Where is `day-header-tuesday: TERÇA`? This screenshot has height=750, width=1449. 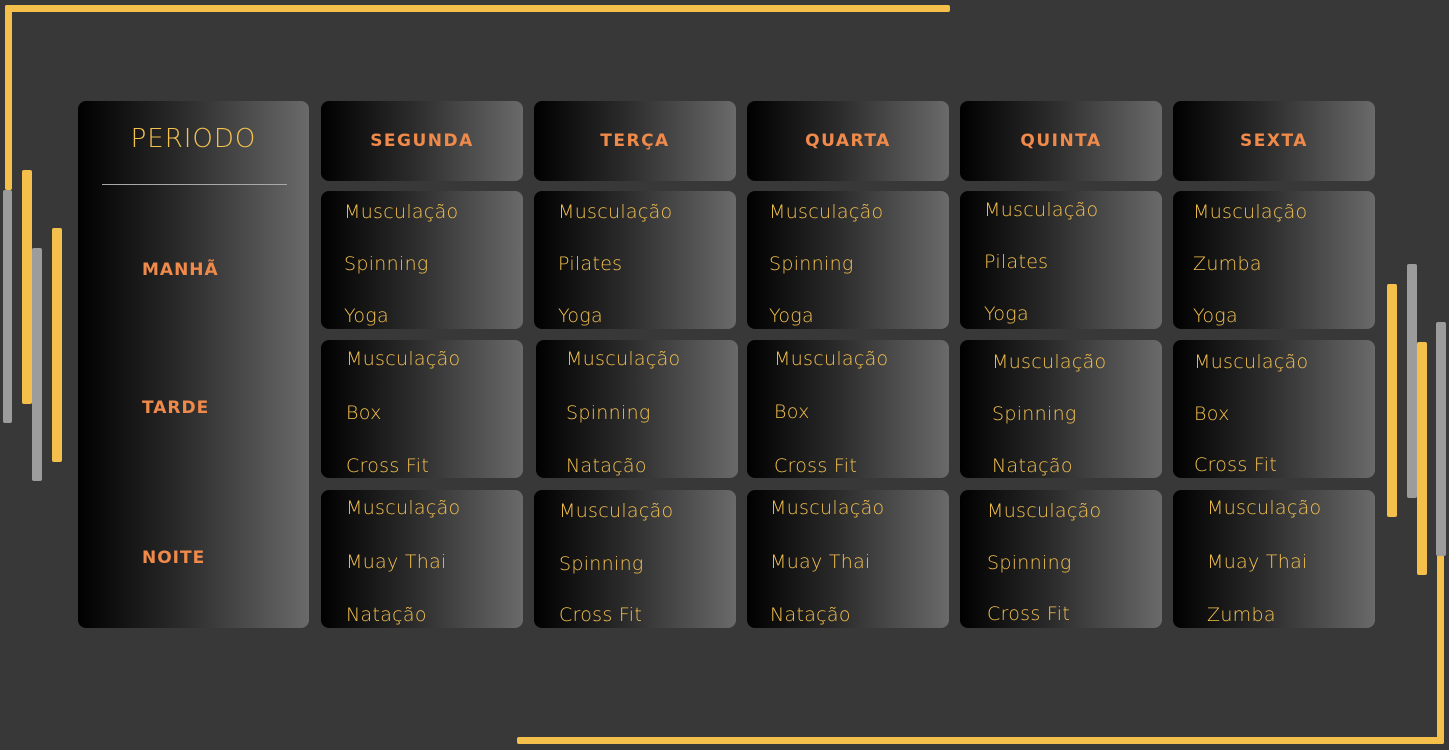
day-header-tuesday: TERÇA is located at coordinates (635, 141).